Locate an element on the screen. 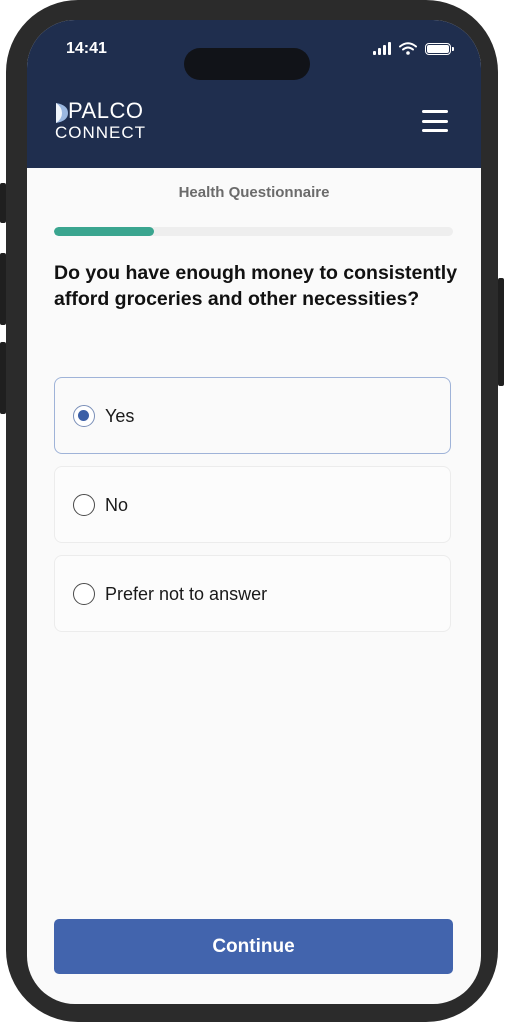 The height and width of the screenshot is (1024, 507). radio-button-yes is located at coordinates (84, 416).